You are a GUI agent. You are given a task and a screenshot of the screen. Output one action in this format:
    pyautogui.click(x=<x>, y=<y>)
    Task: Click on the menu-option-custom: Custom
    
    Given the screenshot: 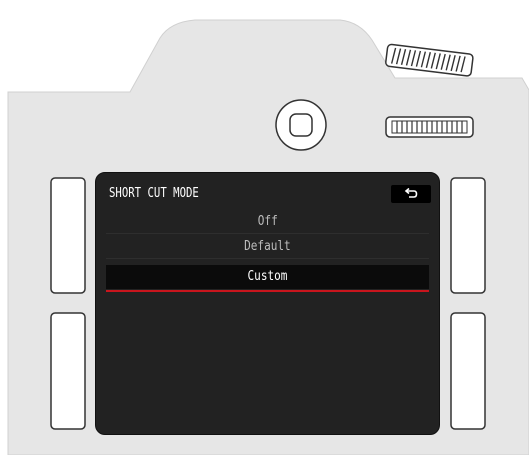 What is the action you would take?
    pyautogui.click(x=267, y=277)
    